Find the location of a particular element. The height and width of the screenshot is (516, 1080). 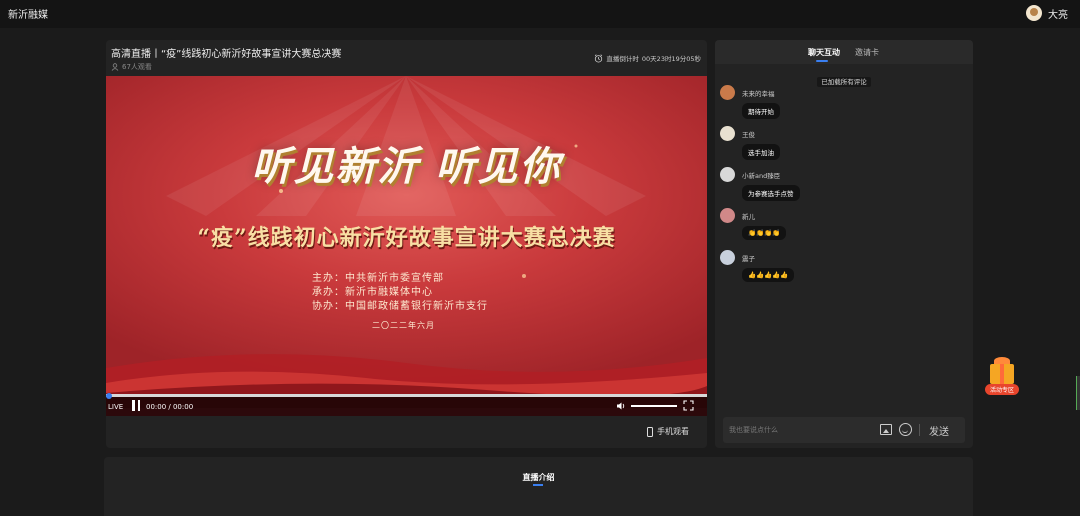

clock-icon is located at coordinates (599, 58).